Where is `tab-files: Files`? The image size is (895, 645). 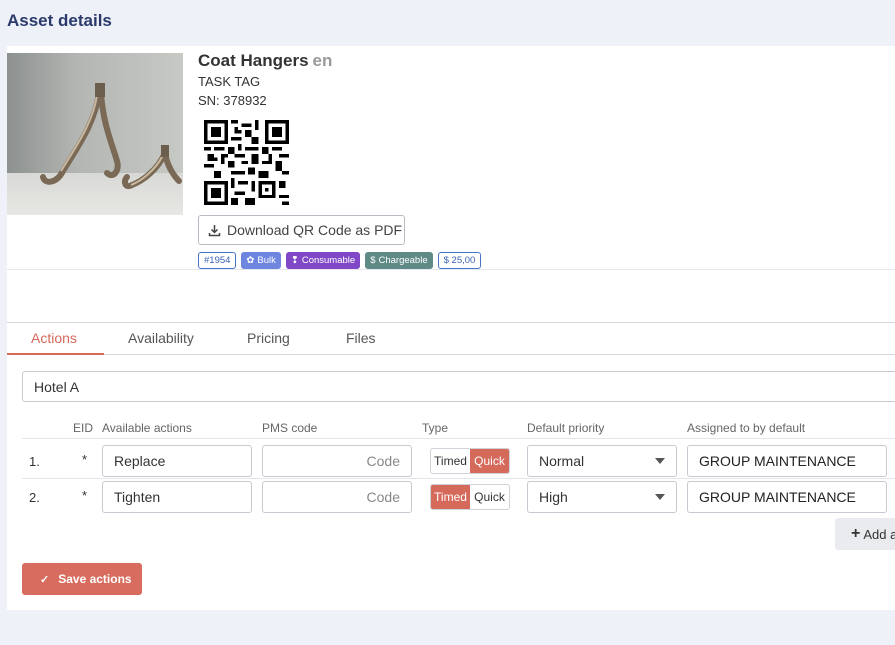 tab-files: Files is located at coordinates (361, 338).